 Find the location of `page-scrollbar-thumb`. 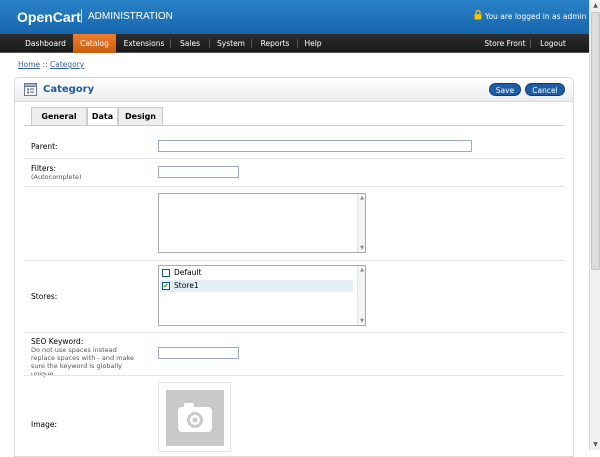

page-scrollbar-thumb is located at coordinates (595, 141).